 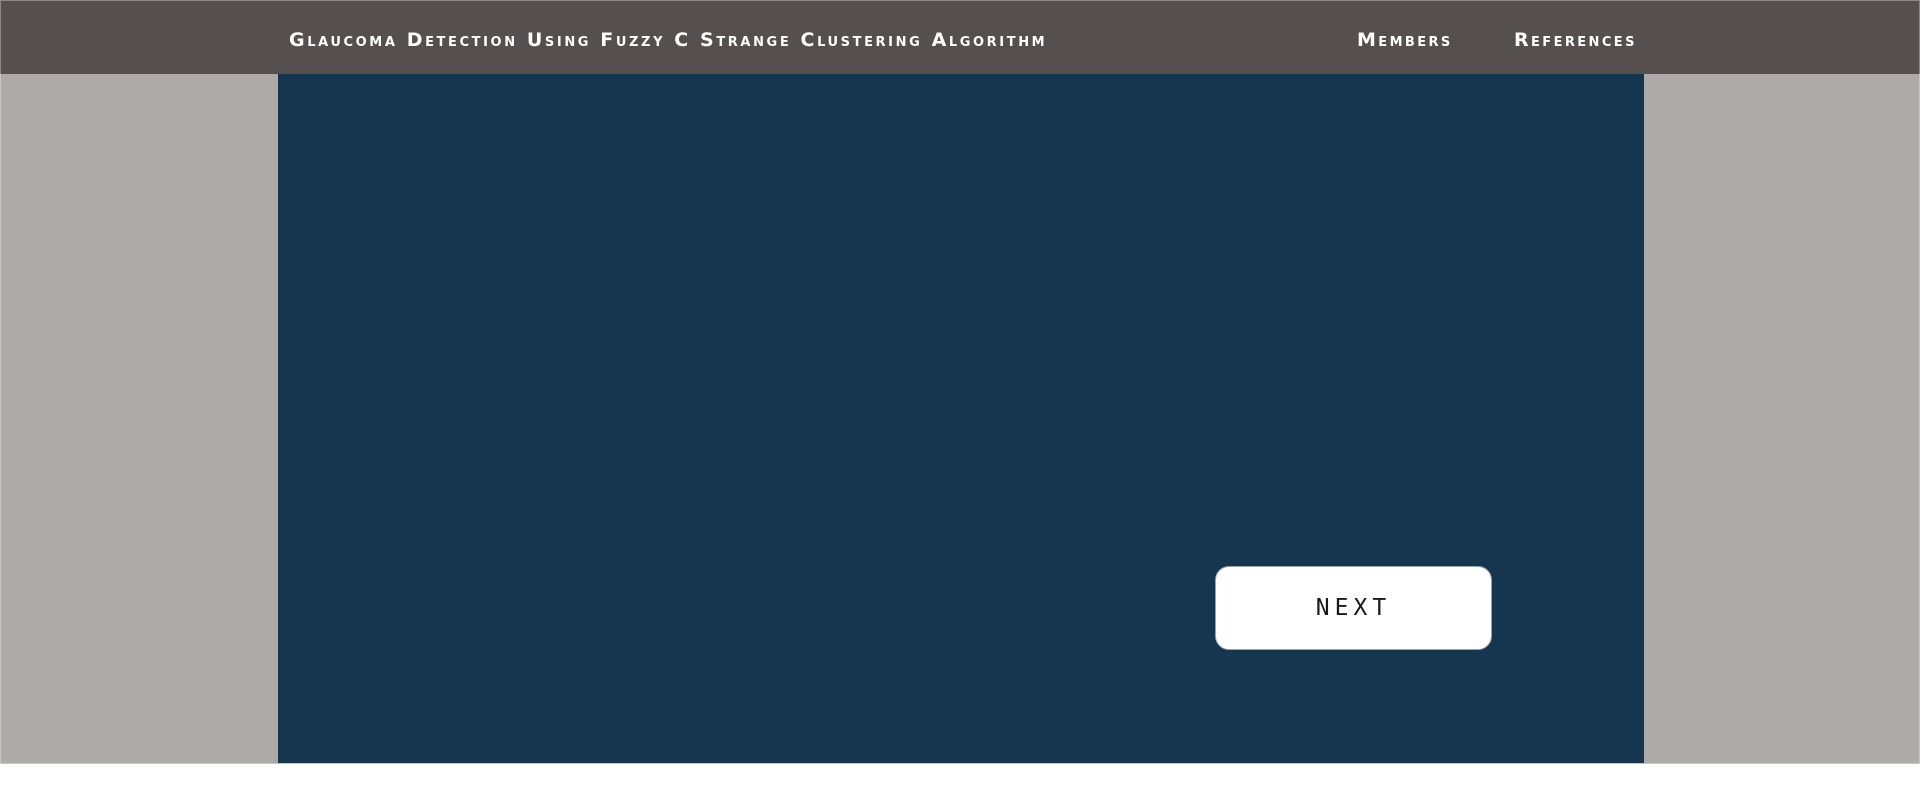 I want to click on nav-link-references: References, so click(x=1575, y=40).